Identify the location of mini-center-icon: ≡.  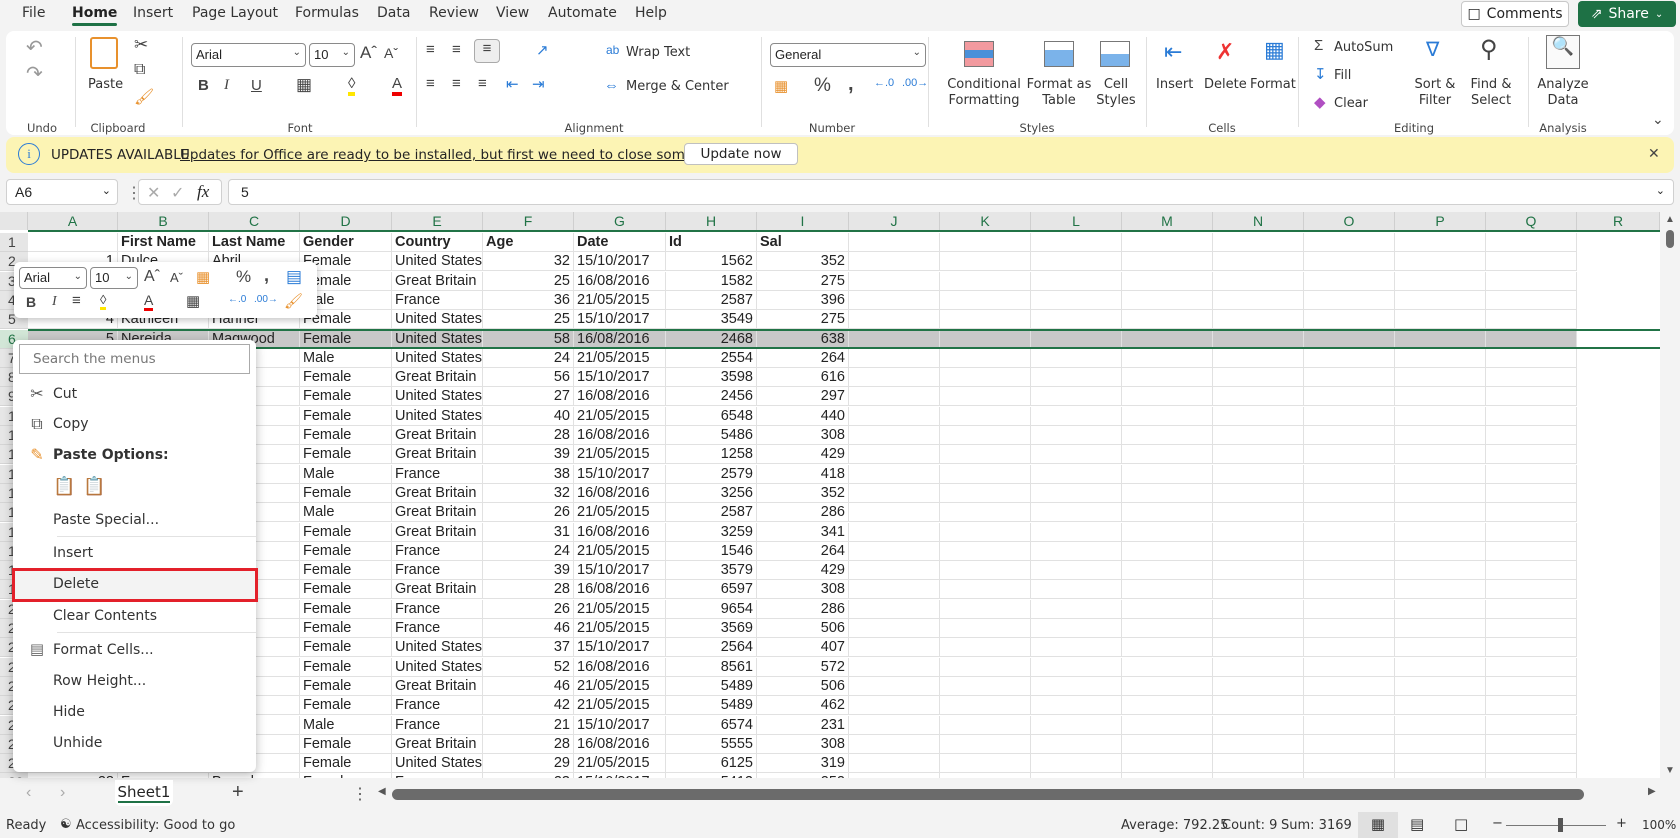
(76, 300).